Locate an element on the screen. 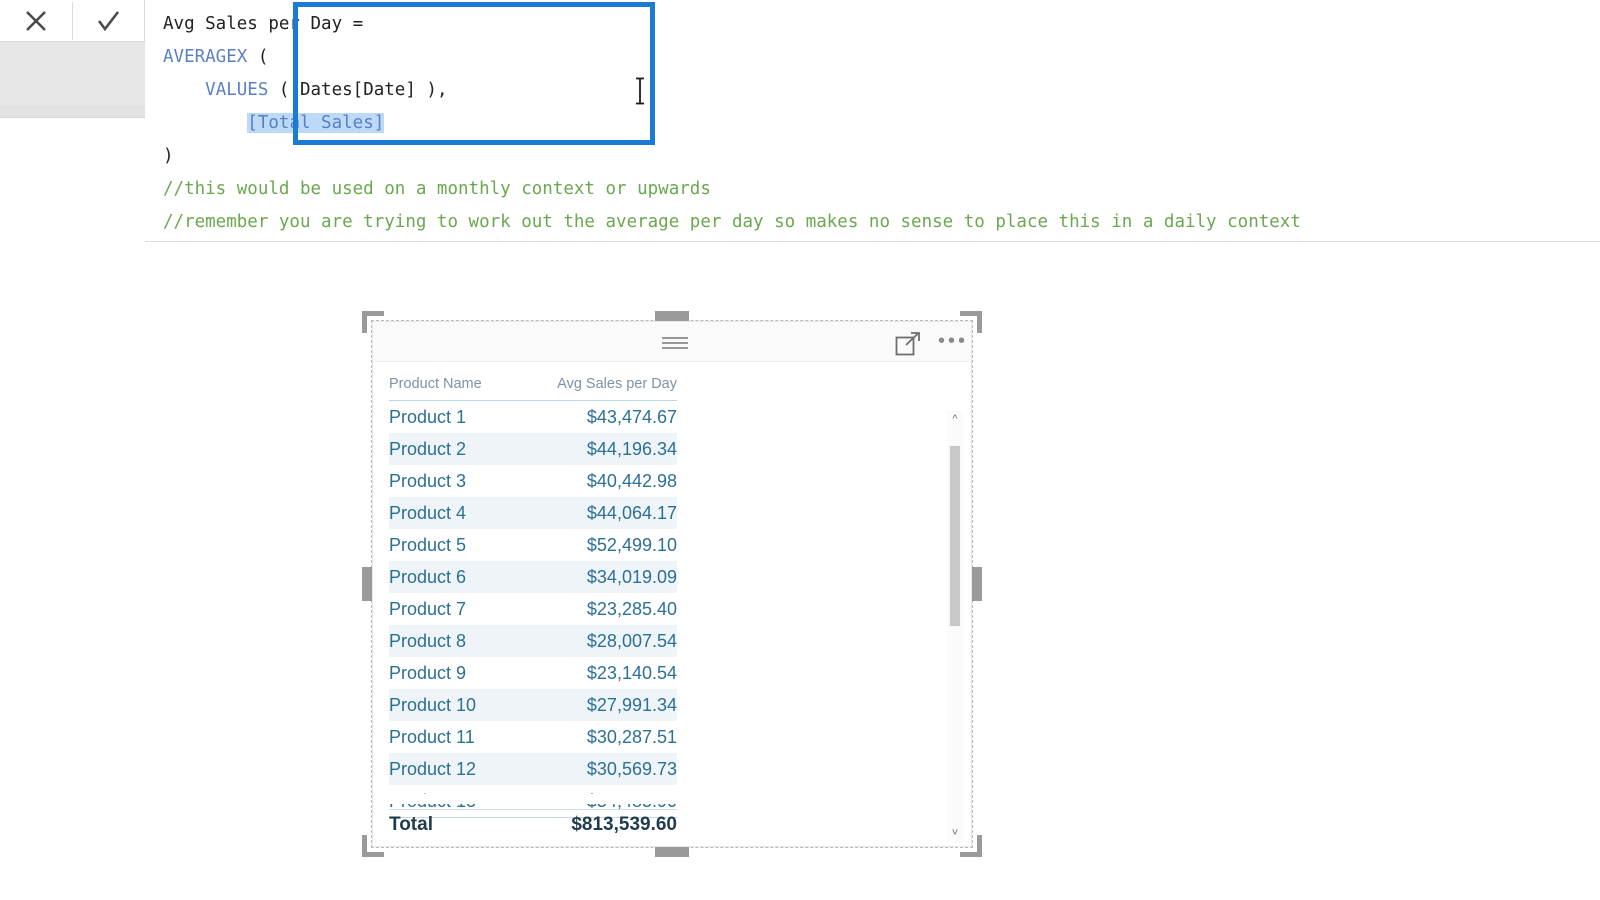  total-label: Total is located at coordinates (411, 824).